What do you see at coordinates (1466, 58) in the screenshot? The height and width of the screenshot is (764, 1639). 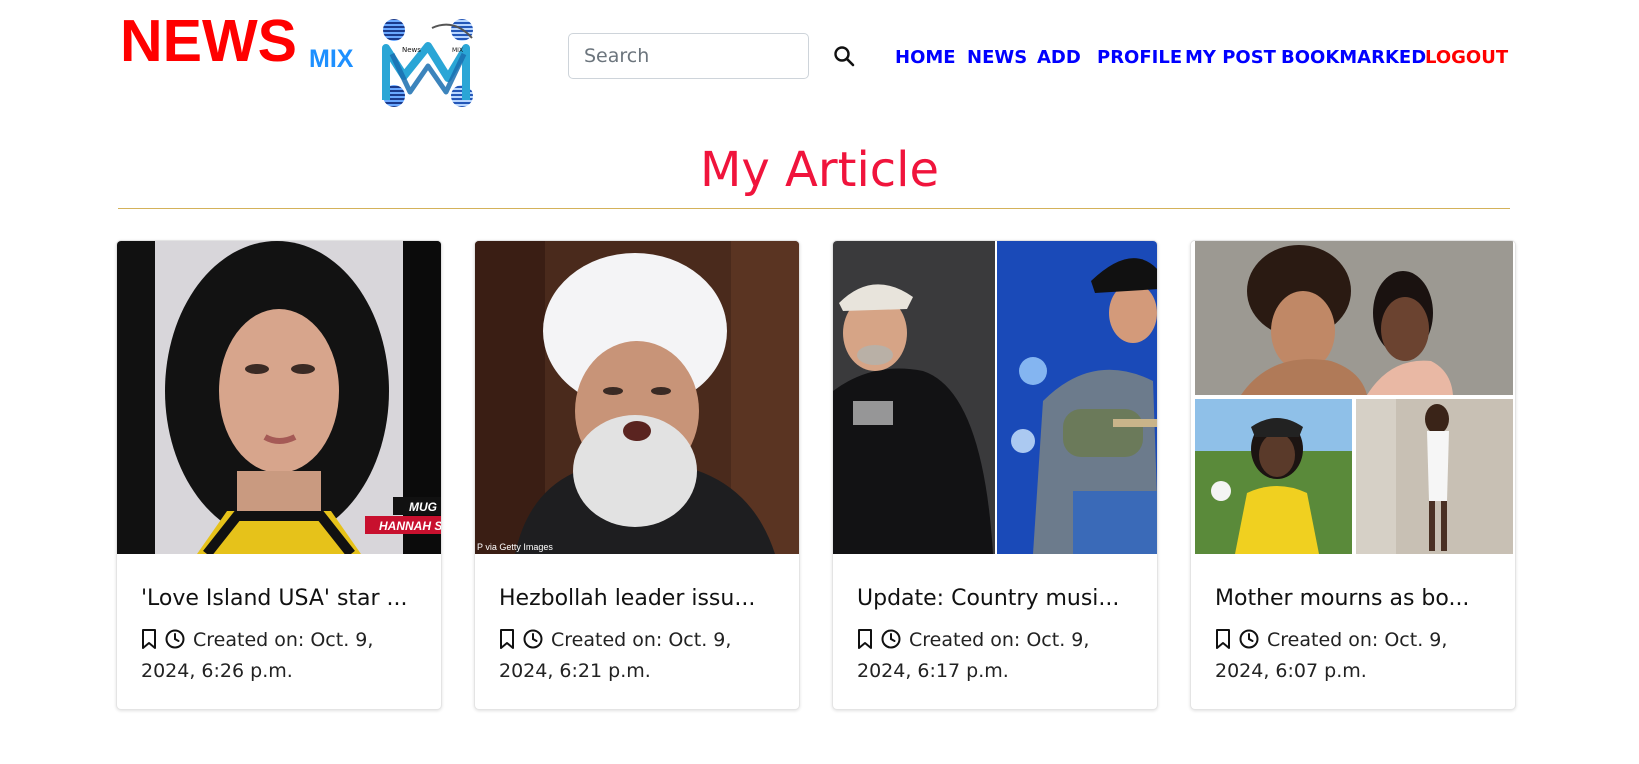 I see `nav-logout-link: LOGOUT` at bounding box center [1466, 58].